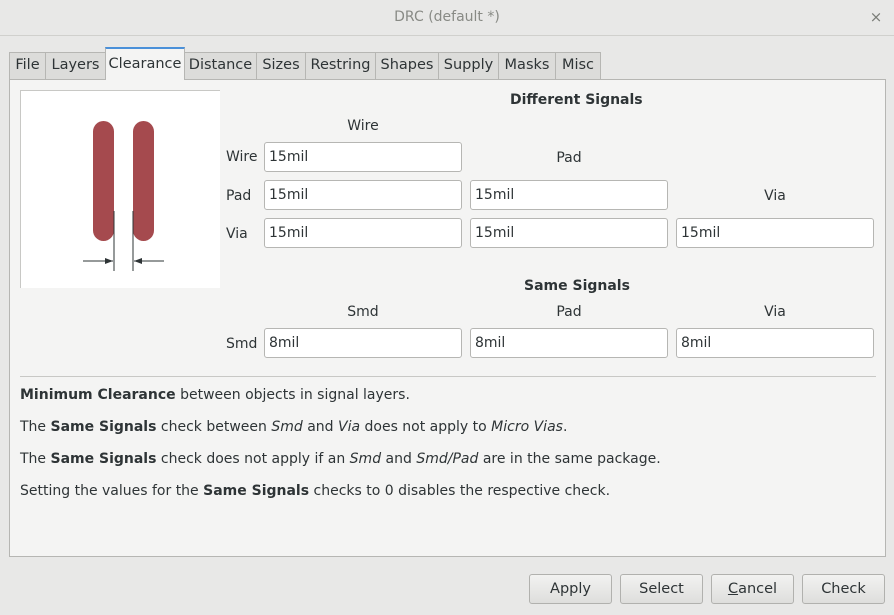 This screenshot has height=615, width=894. Describe the element at coordinates (569, 459) in the screenshot. I see `note-text: are in the same package.` at that location.